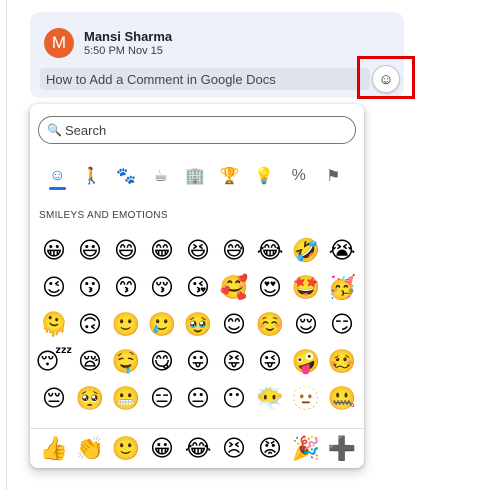 Image resolution: width=498 pixels, height=490 pixels. I want to click on highlight-box, so click(386, 77).